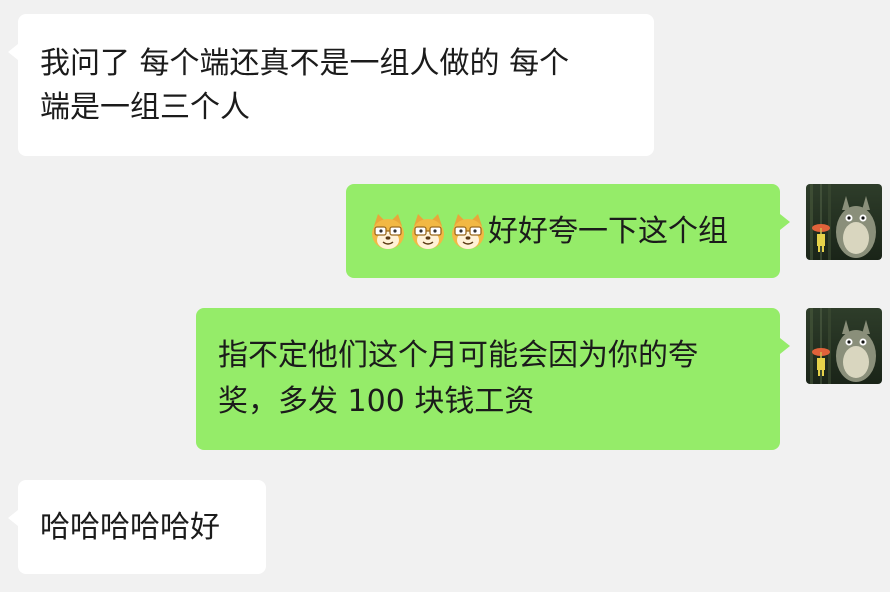 The width and height of the screenshot is (890, 592). I want to click on message-bubble-incoming: 哈哈哈哈哈好, so click(142, 527).